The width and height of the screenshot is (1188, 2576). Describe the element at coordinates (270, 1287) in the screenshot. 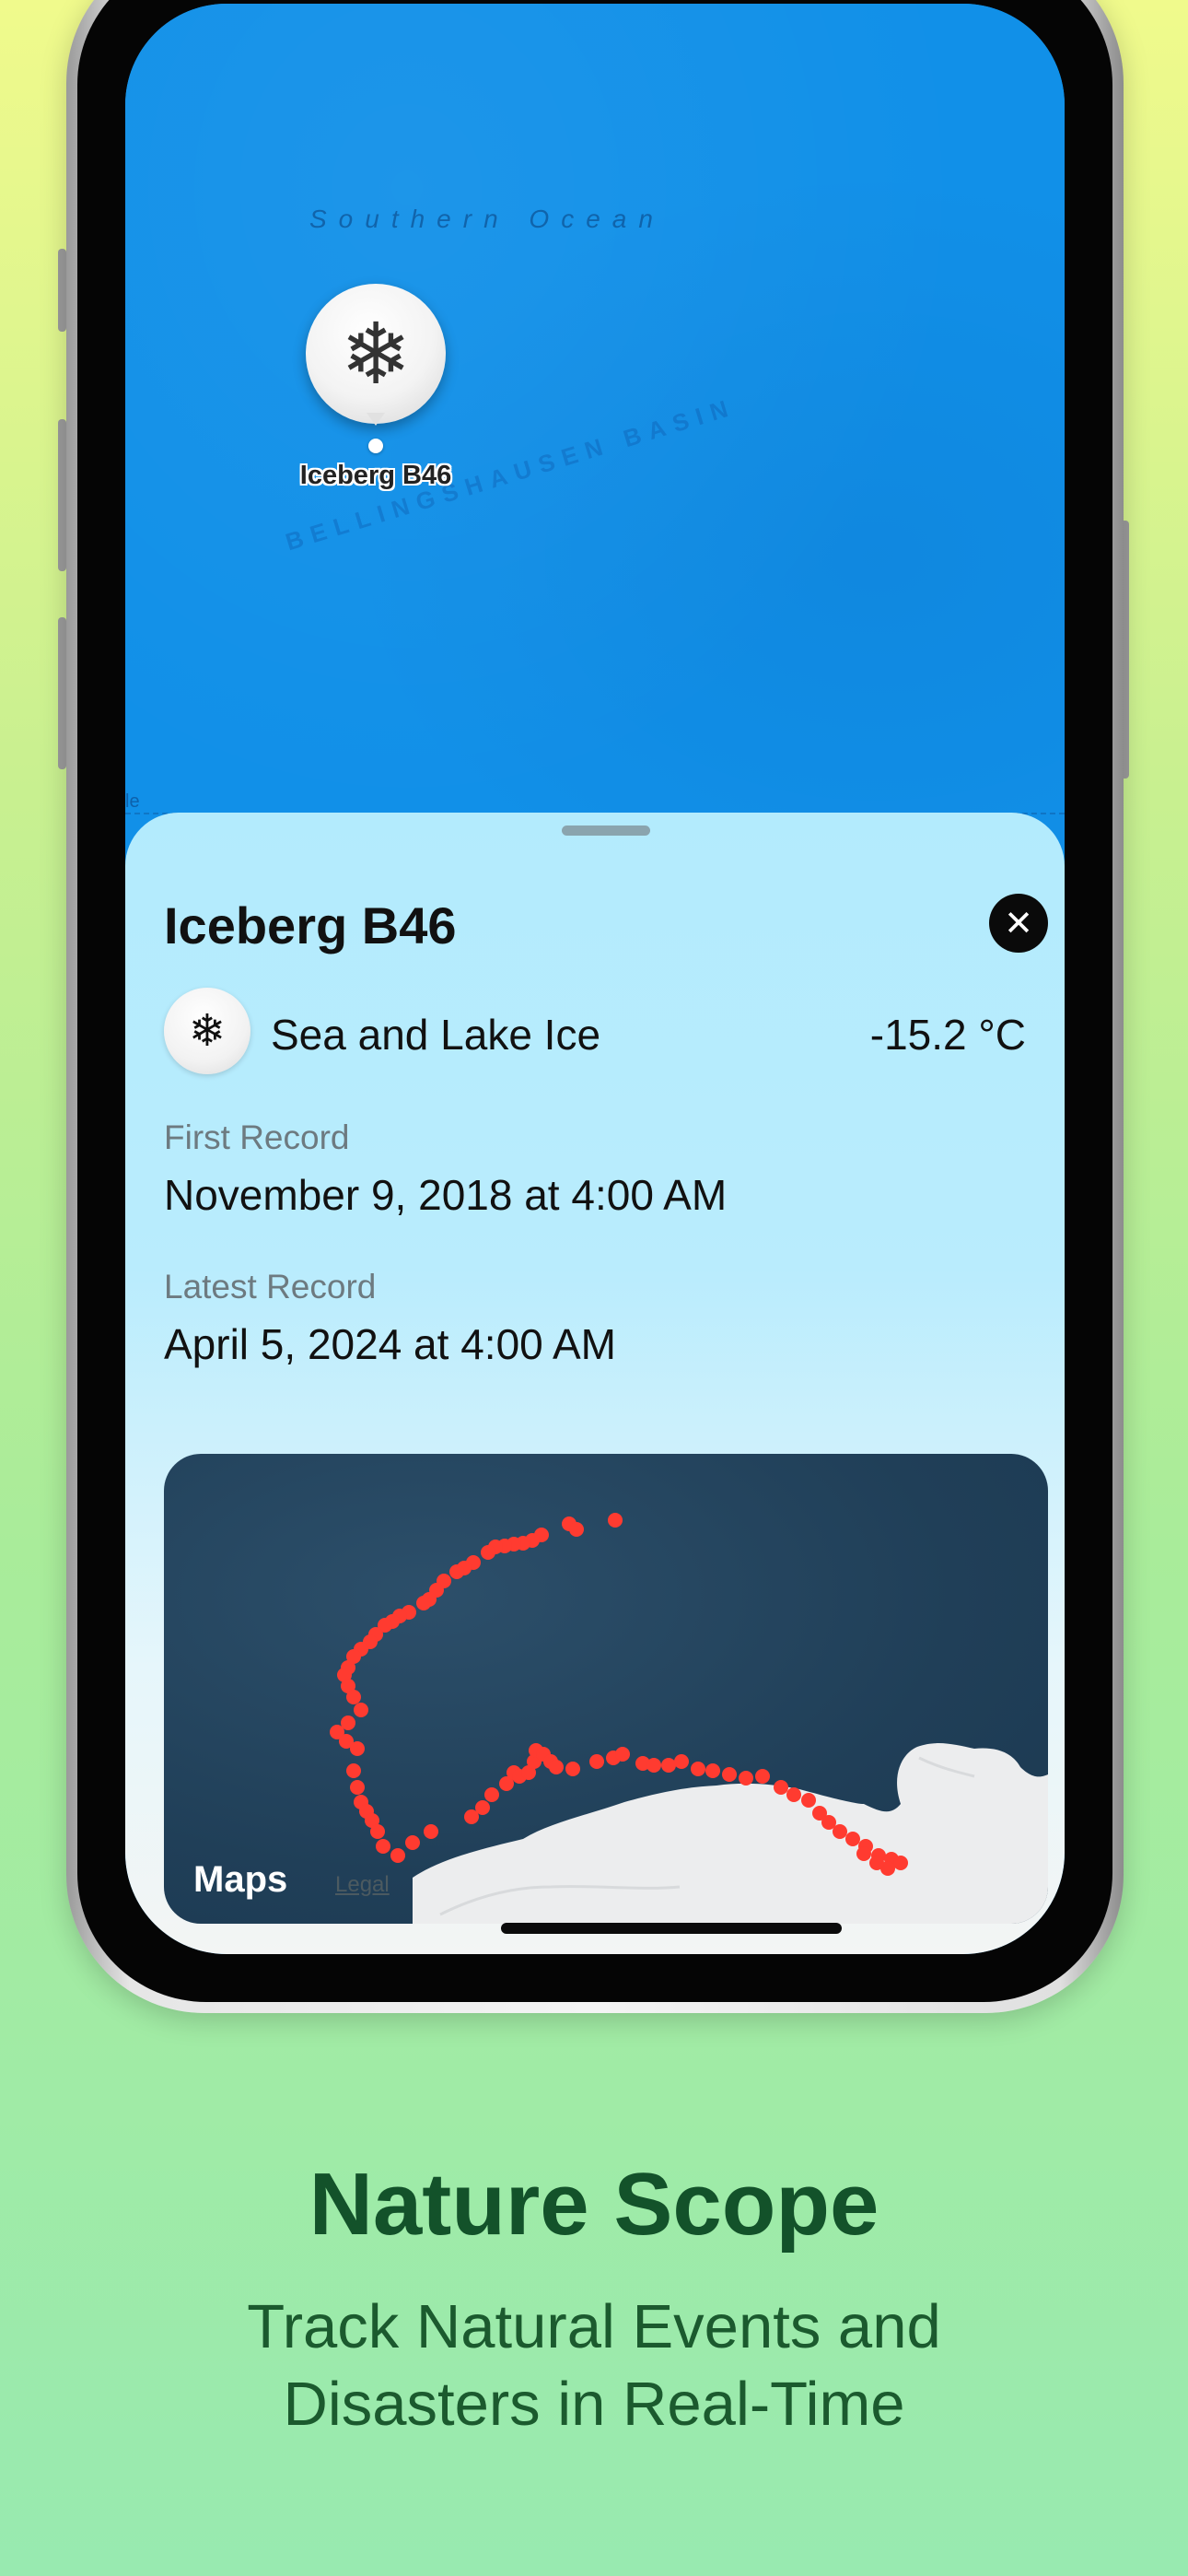

I see `latest-record-label: Latest Record` at that location.